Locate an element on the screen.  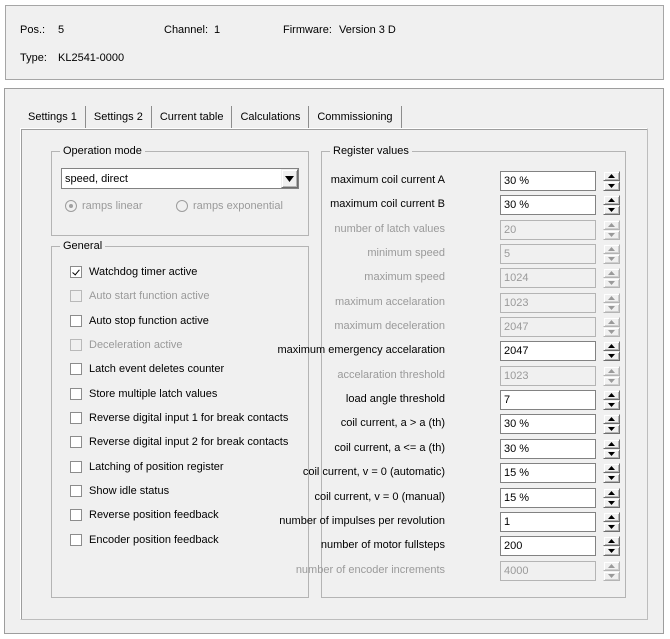
checkbox-reverse-position-feedback: Reverse position feedback is located at coordinates (144, 515).